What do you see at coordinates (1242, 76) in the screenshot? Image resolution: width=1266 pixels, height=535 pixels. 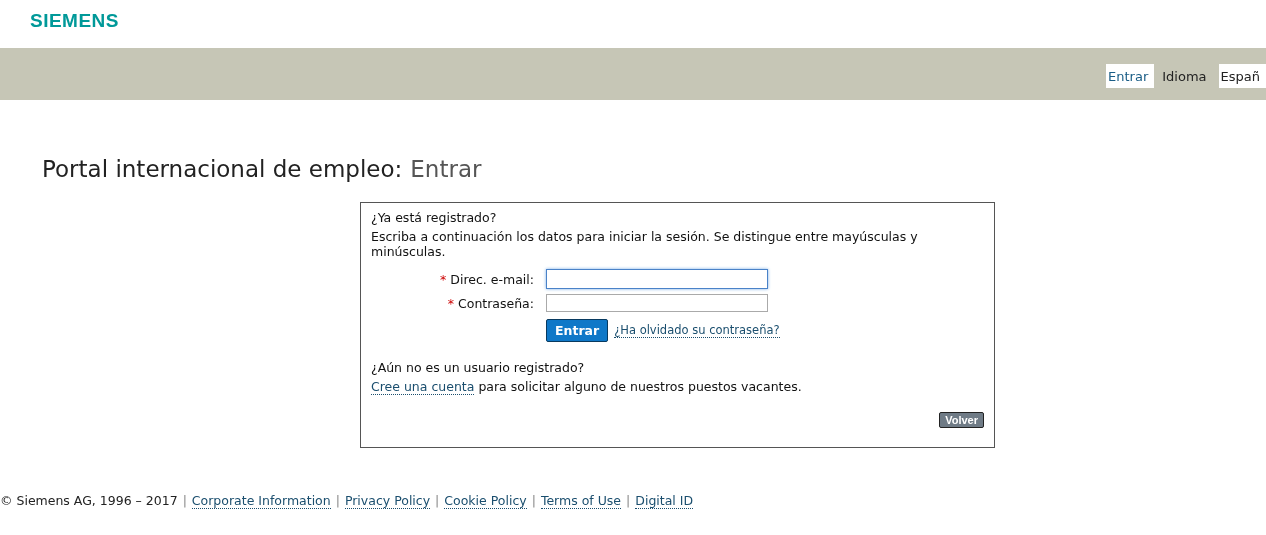 I see `language-select: Españ` at bounding box center [1242, 76].